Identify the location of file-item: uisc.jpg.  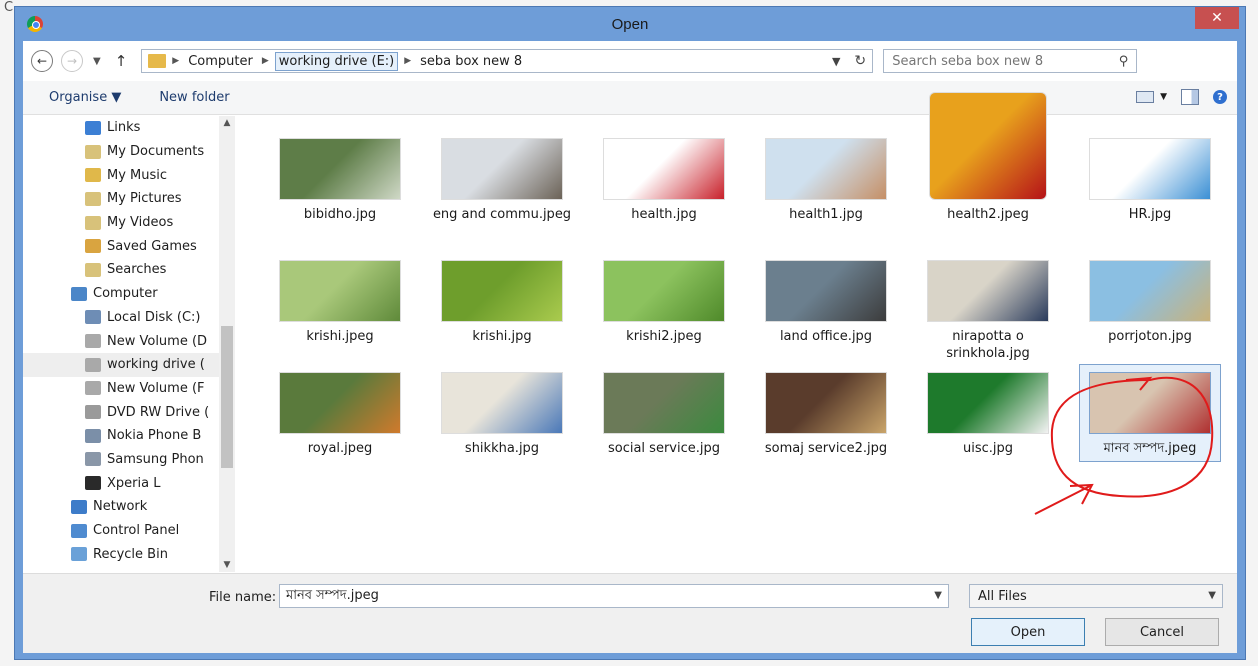
(988, 414).